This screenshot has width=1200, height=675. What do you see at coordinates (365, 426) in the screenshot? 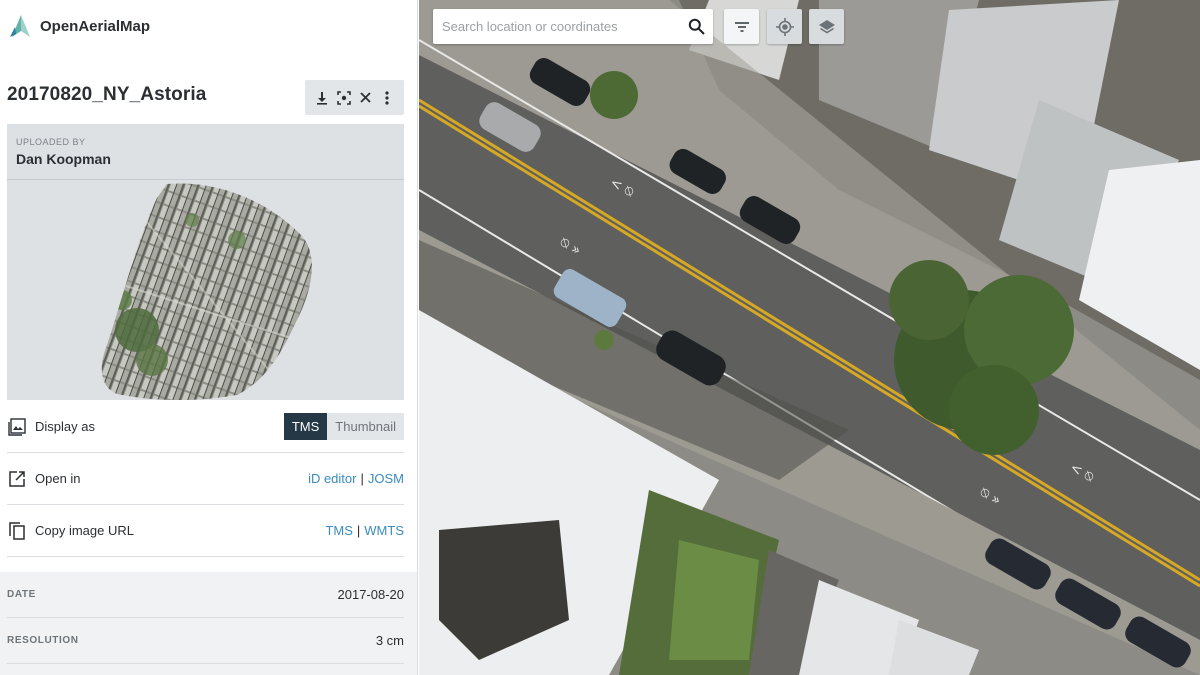
I see `display-thumbnail-option: Thumbnail` at bounding box center [365, 426].